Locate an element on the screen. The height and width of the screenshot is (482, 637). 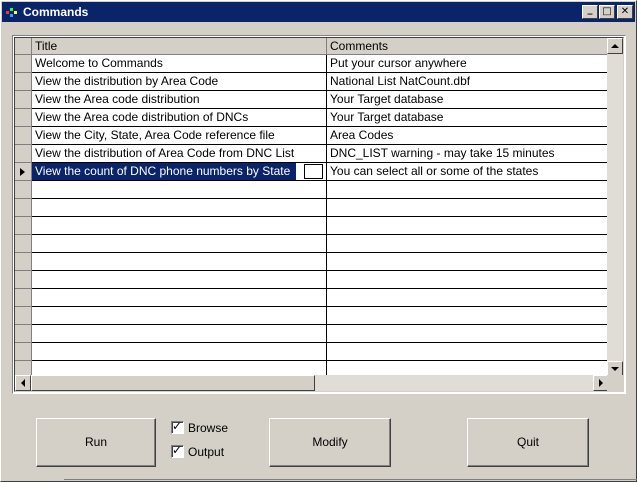
horizontal-scrollbar is located at coordinates (312, 383).